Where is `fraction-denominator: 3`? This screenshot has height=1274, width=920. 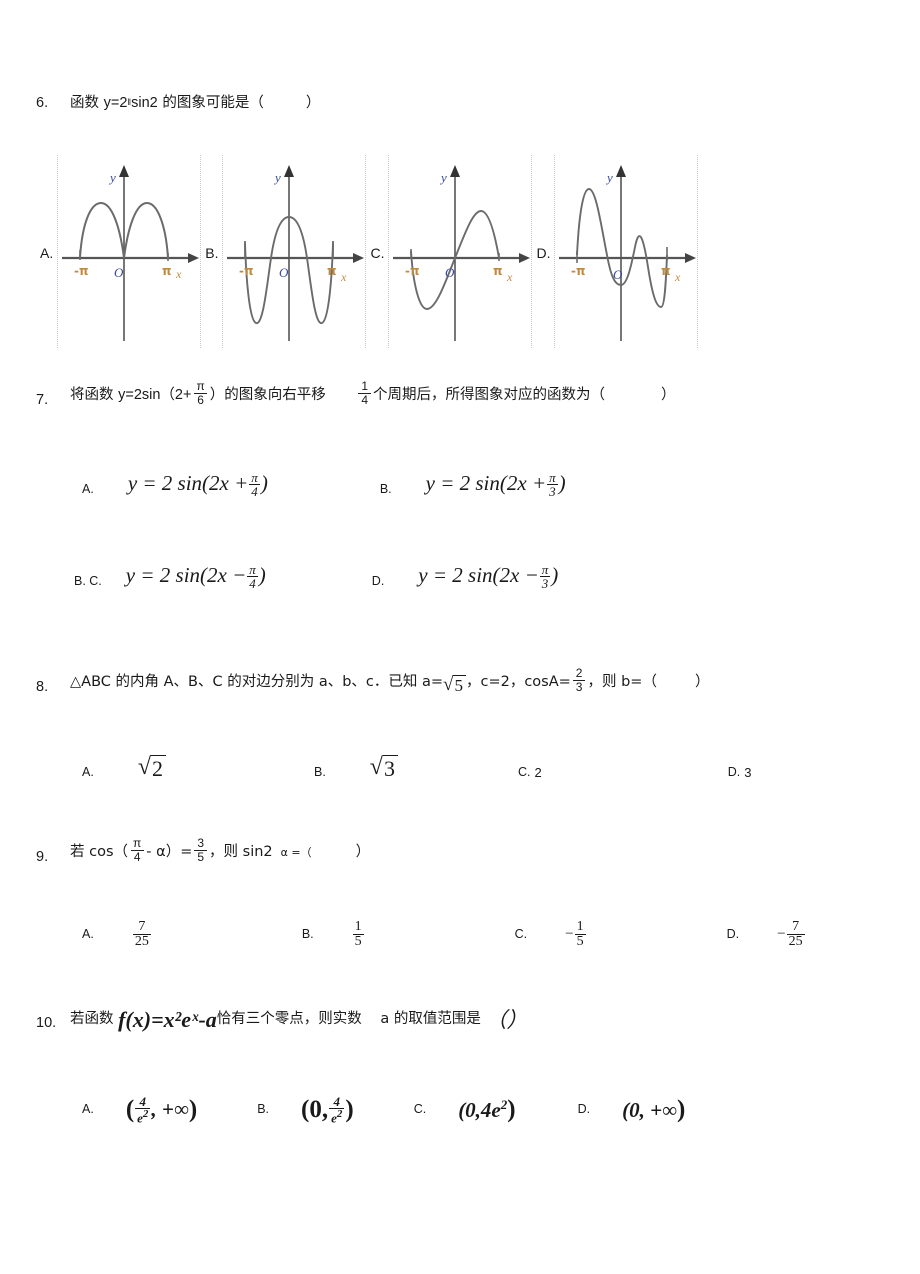 fraction-denominator: 3 is located at coordinates (579, 686).